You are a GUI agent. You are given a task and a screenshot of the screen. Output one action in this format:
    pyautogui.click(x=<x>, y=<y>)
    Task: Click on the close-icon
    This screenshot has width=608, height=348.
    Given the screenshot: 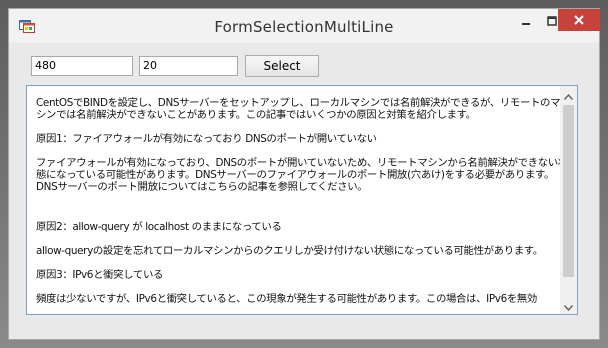 What is the action you would take?
    pyautogui.click(x=579, y=20)
    